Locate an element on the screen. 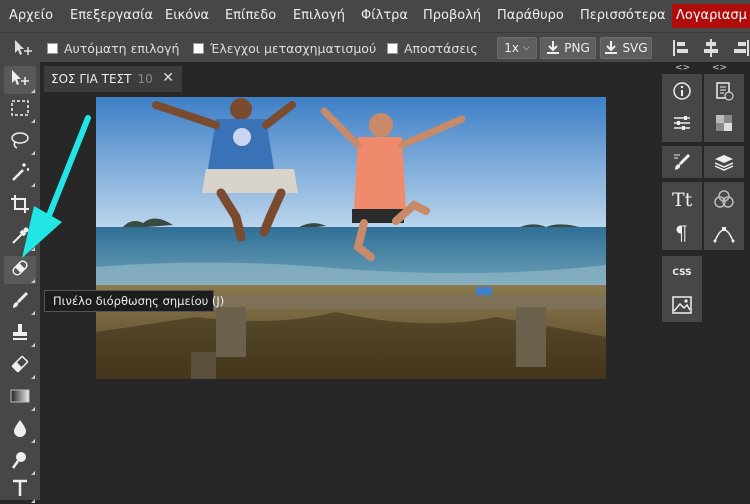 This screenshot has width=750, height=504. adjustments-icon is located at coordinates (682, 123).